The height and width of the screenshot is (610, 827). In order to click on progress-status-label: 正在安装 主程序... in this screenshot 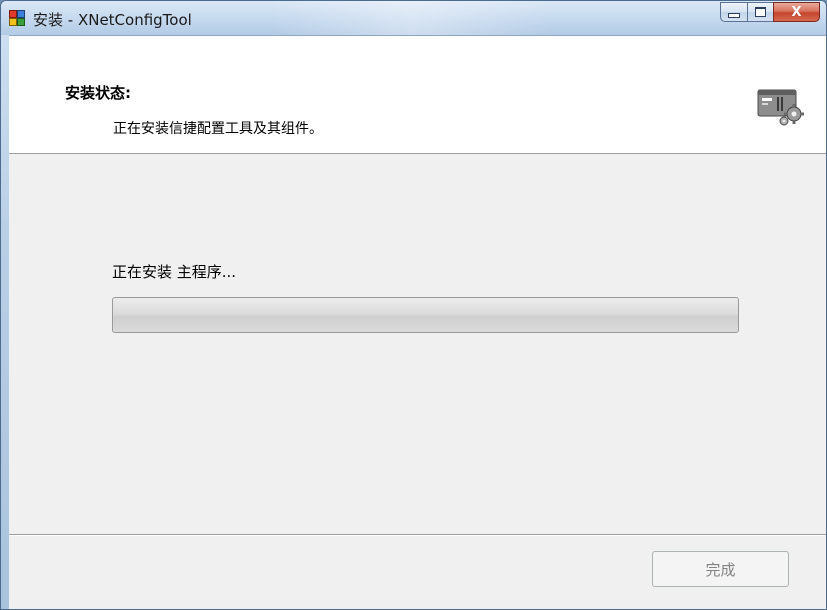, I will do `click(174, 272)`.